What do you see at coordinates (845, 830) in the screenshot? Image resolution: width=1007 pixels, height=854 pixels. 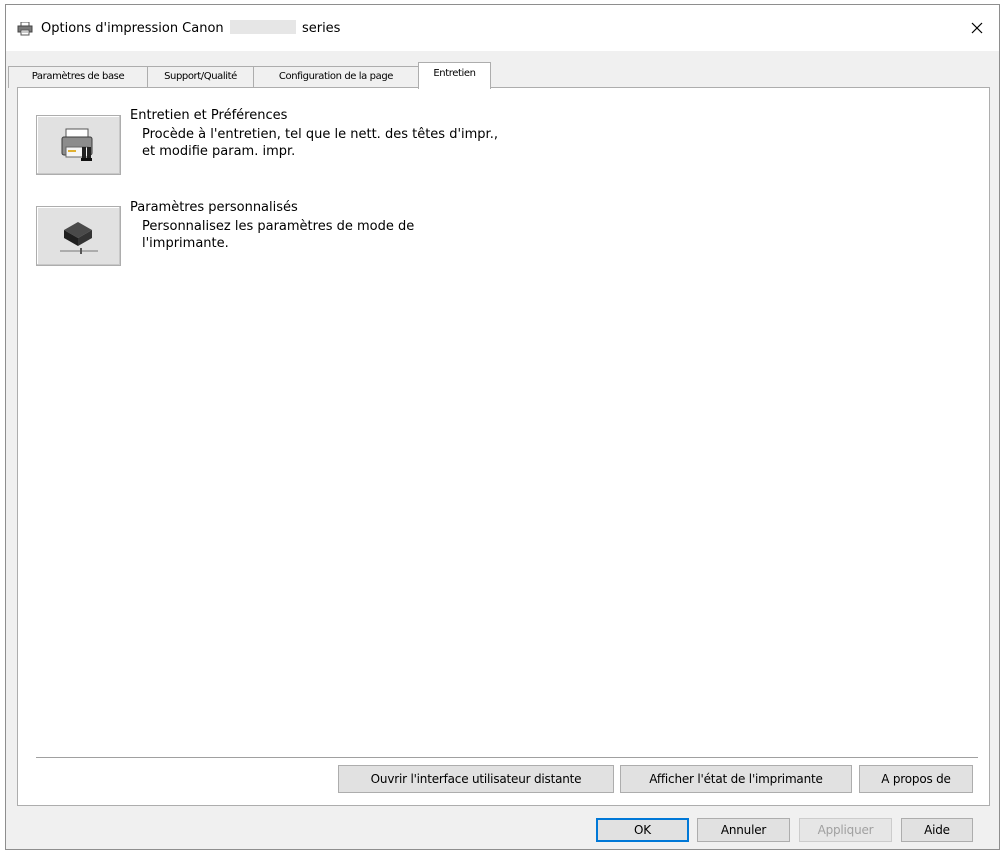 I see `apply-button: Appliquer` at bounding box center [845, 830].